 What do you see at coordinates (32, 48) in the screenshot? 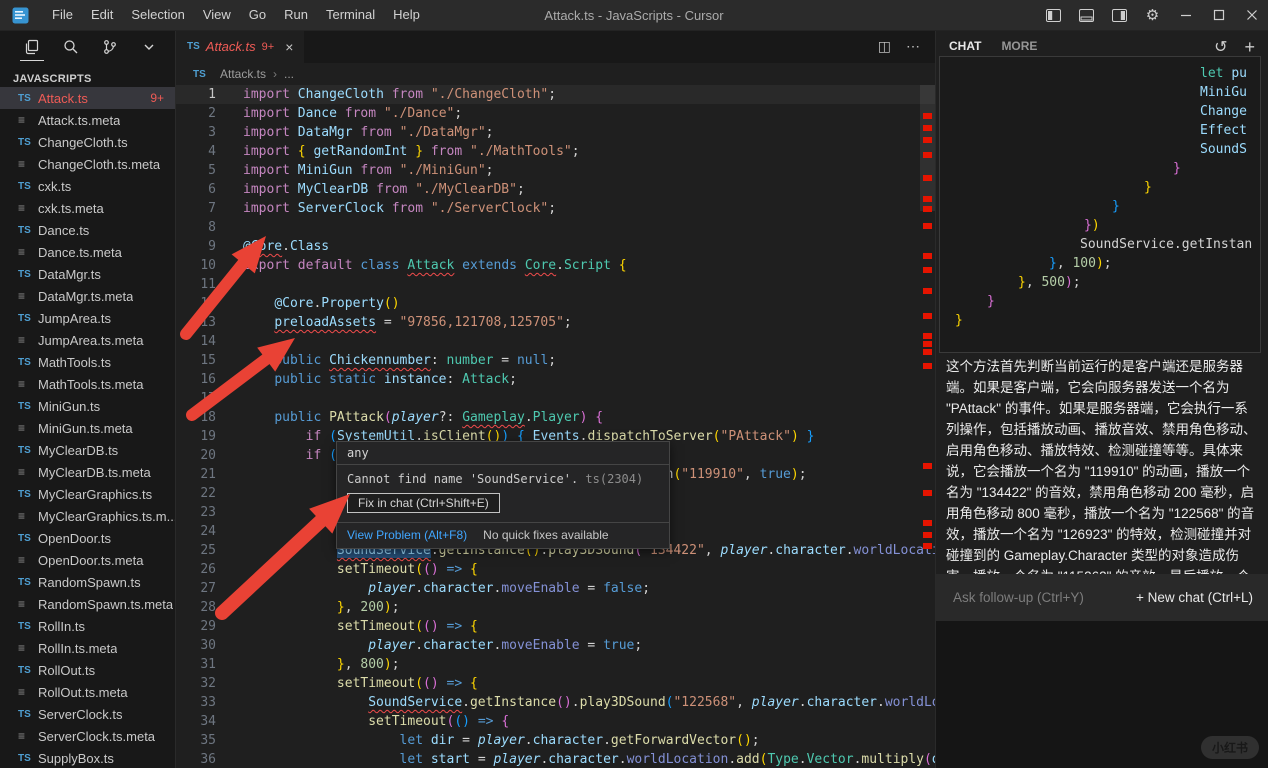
I see `explorer-icon` at bounding box center [32, 48].